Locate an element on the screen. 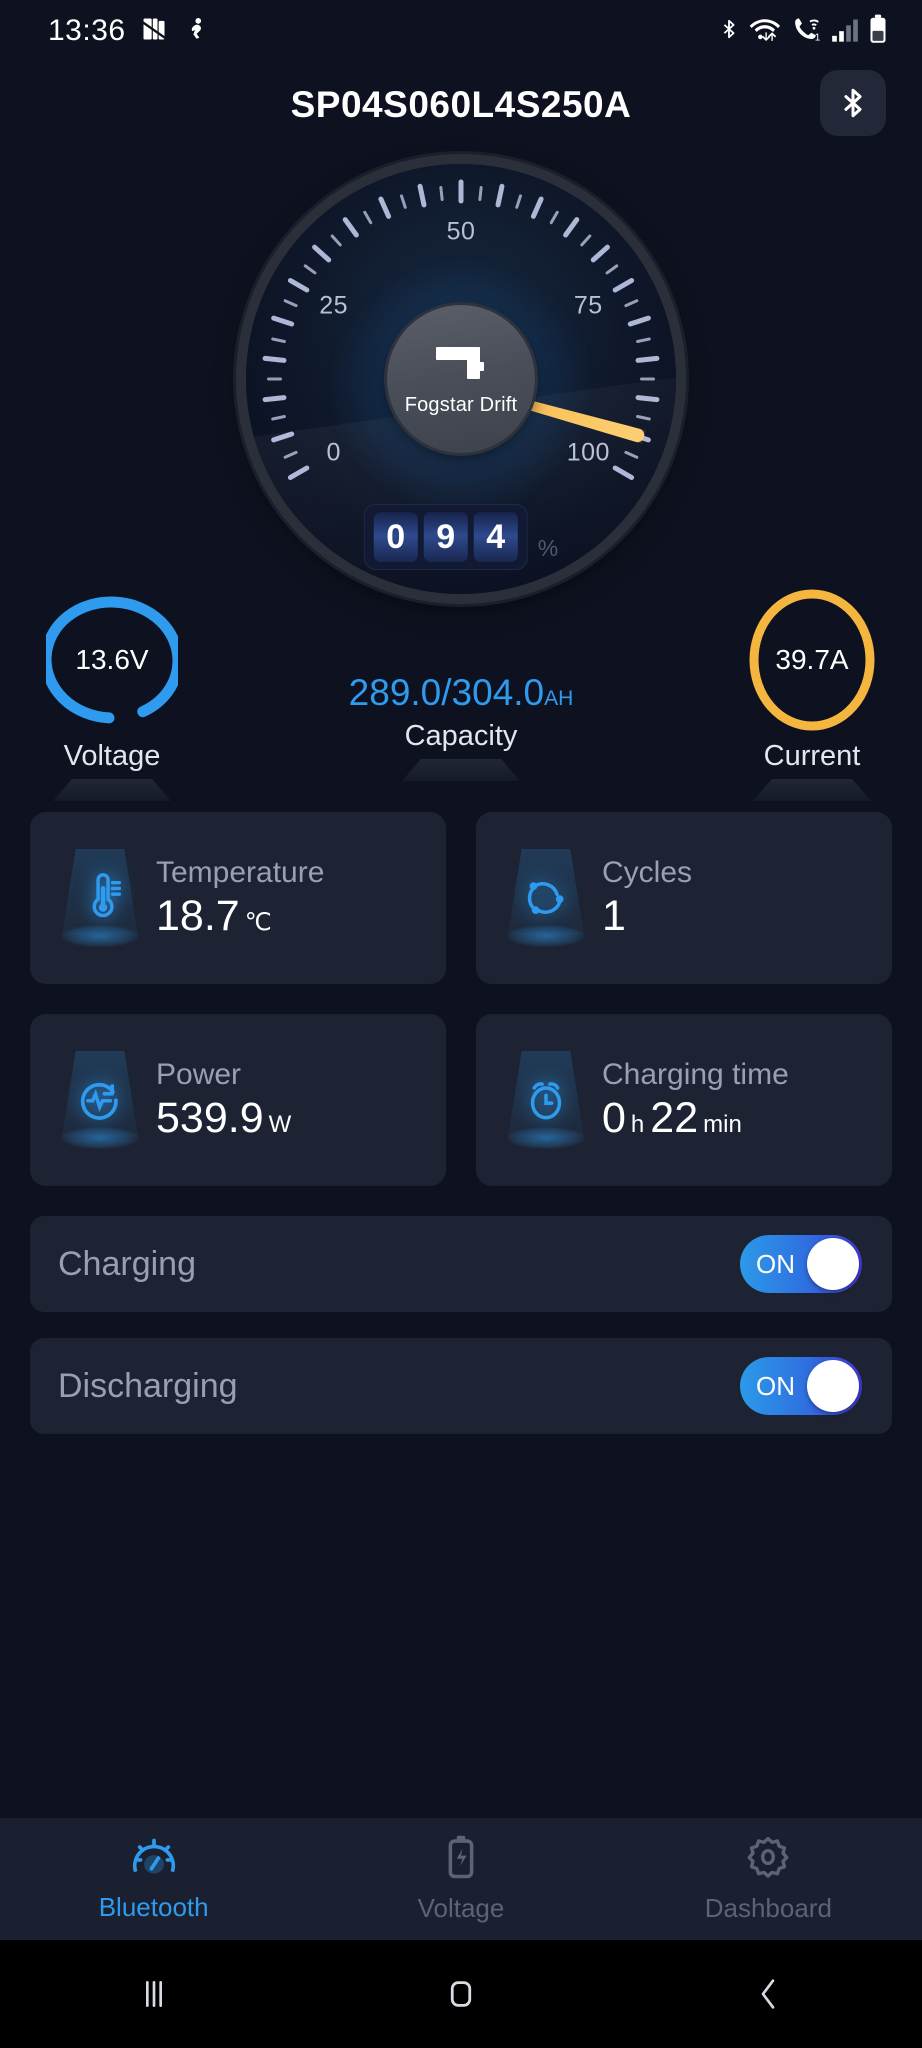  capacity-readout: 289.0/304.0AH Capacity is located at coordinates (461, 683).